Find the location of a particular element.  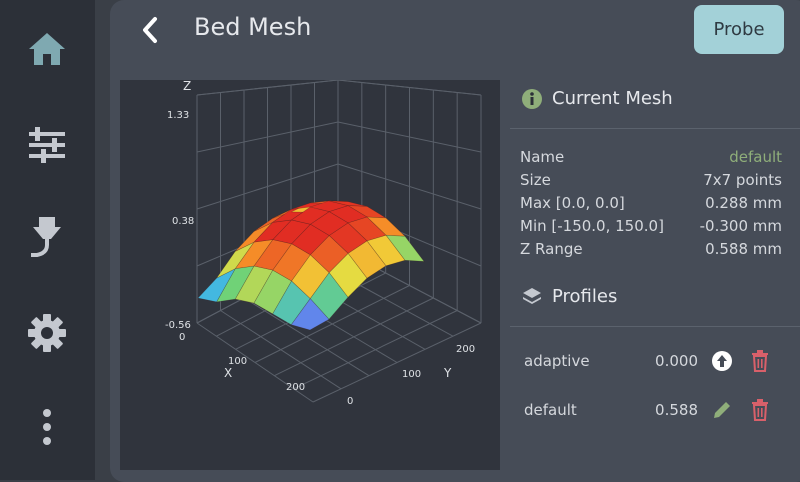

info-icon is located at coordinates (532, 98).